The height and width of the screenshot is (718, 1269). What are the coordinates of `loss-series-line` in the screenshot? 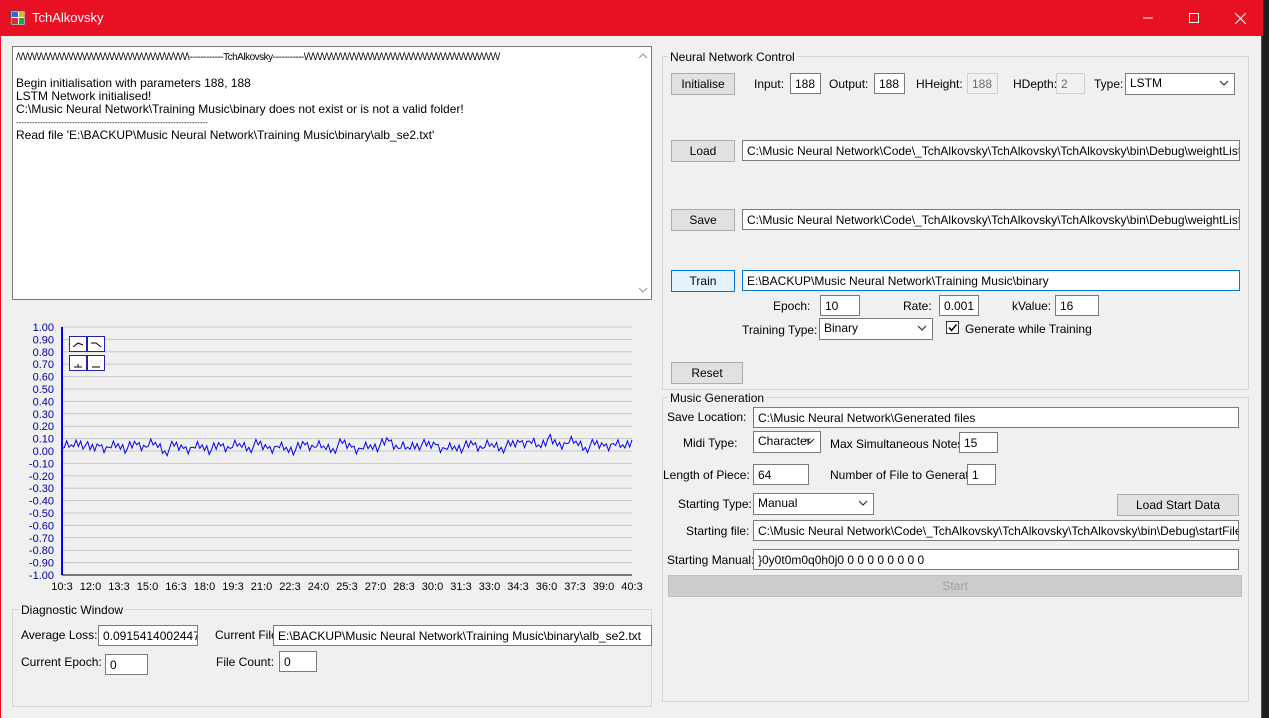 It's located at (347, 445).